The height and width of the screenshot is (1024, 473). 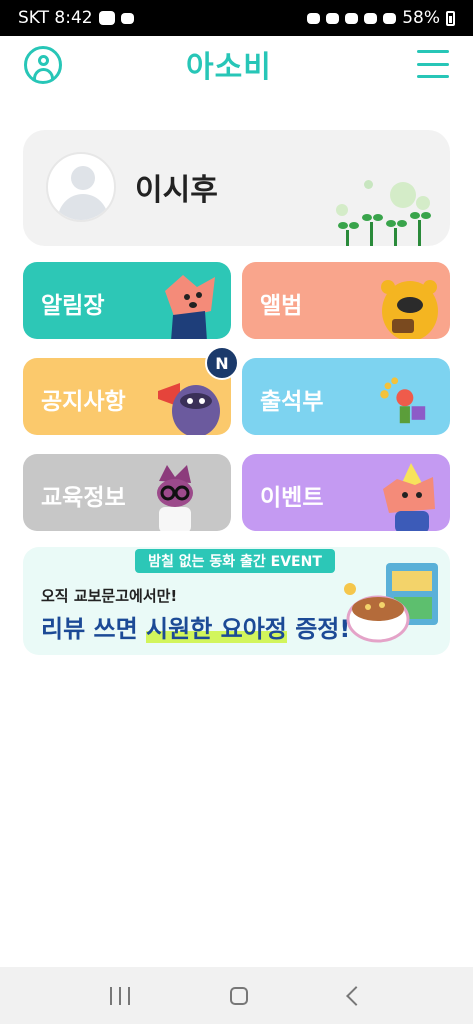 What do you see at coordinates (235, 561) in the screenshot?
I see `banner-tag: 밤칠 없는 동화 출간 EVENT` at bounding box center [235, 561].